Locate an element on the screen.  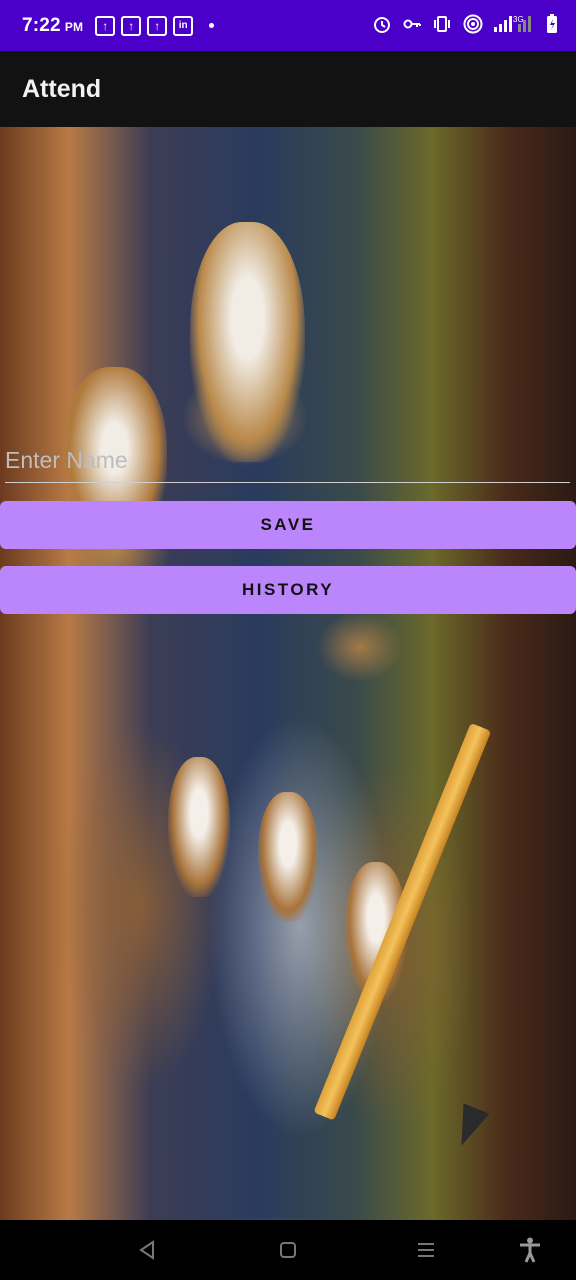
clock-ampm: PM is located at coordinates (74, 26).